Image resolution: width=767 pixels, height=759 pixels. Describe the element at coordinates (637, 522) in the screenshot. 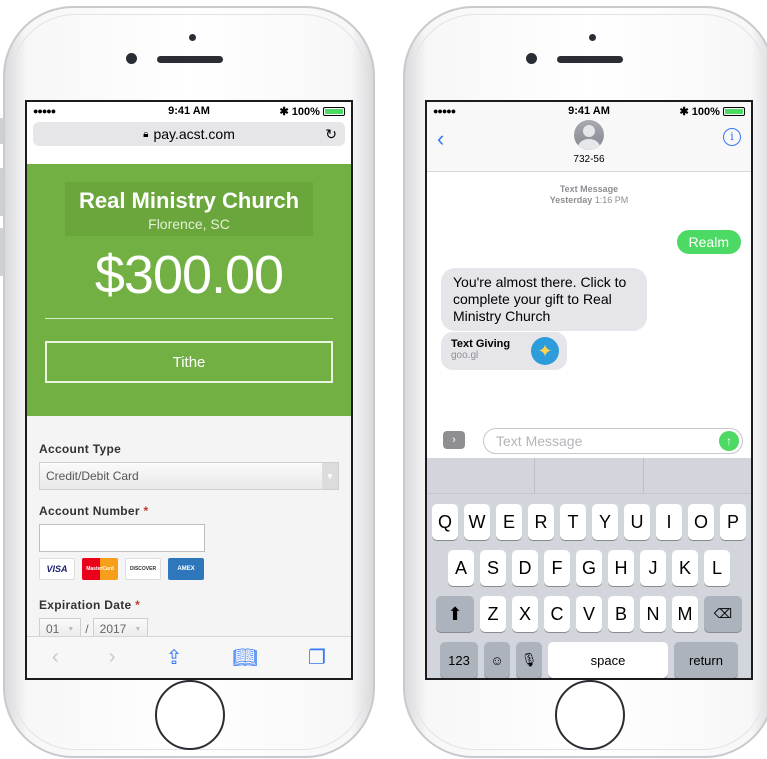

I see `key-u: U` at that location.